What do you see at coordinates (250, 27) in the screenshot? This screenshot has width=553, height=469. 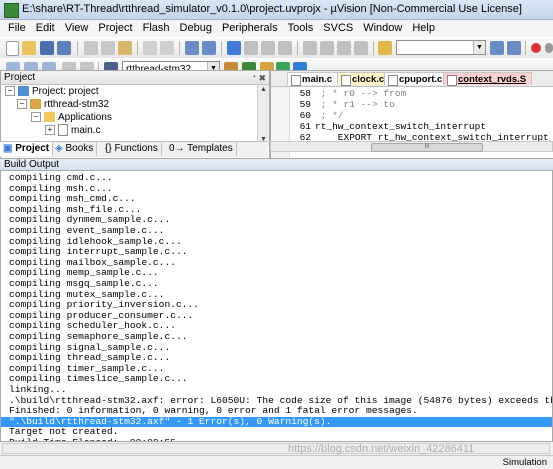 I see `menu-peripherals: Peripherals` at bounding box center [250, 27].